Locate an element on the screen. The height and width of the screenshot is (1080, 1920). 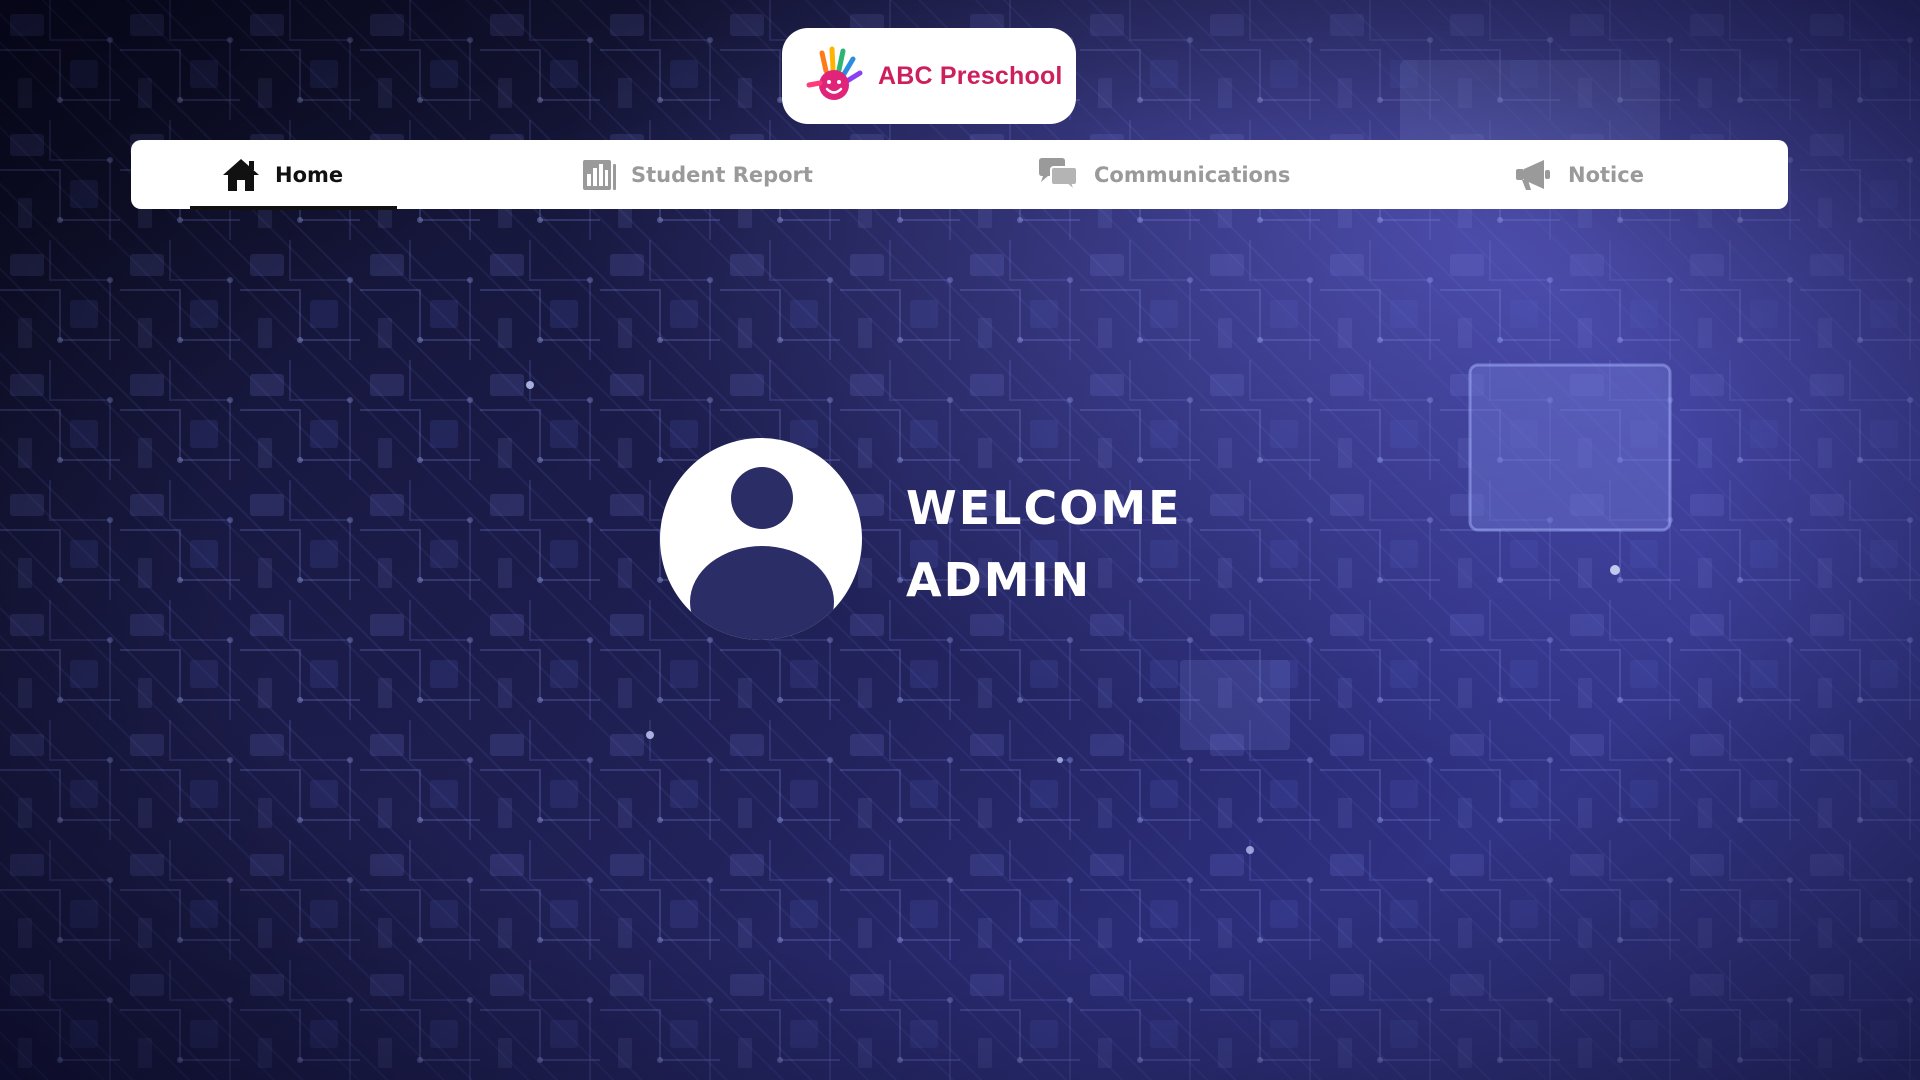
nav-label-communications: Communications is located at coordinates (1192, 174).